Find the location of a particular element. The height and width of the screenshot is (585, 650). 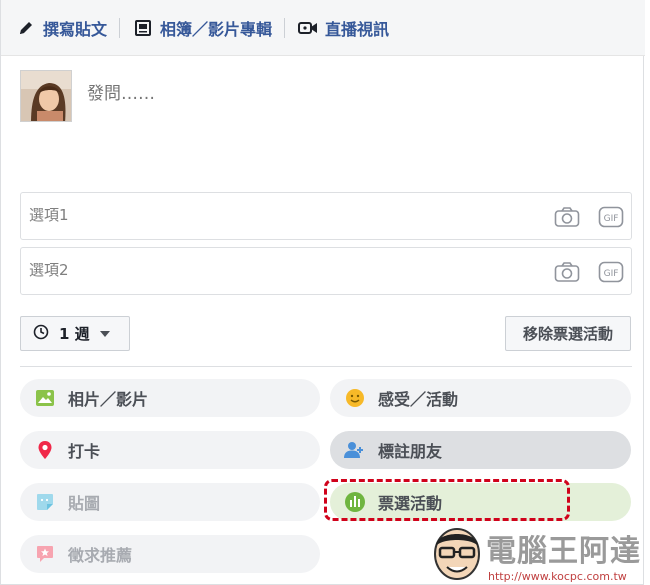

poll-option-2: GIF is located at coordinates (326, 271).